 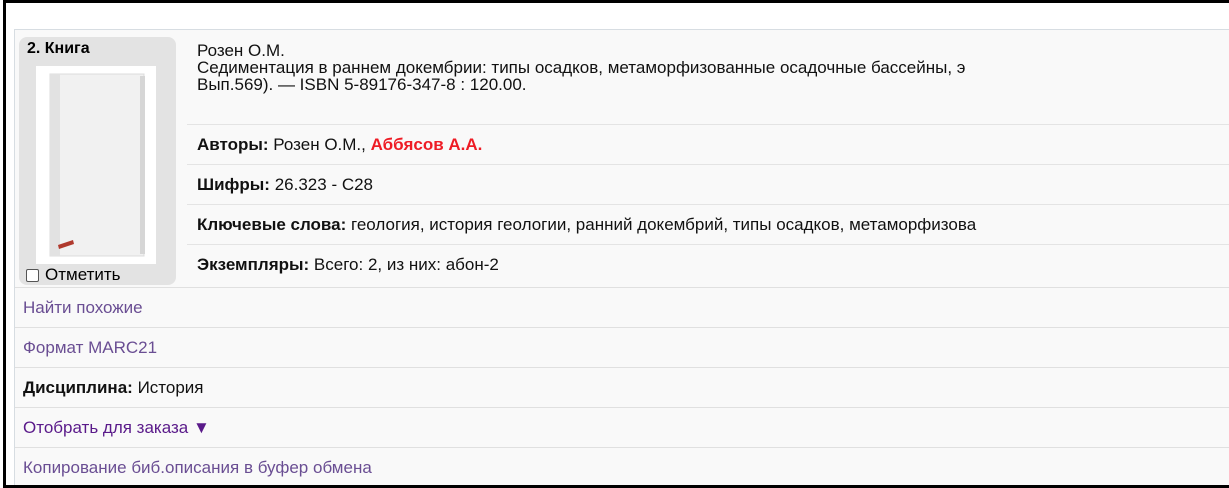 I want to click on marc-format-link: Формат MARC21, so click(x=90, y=347).